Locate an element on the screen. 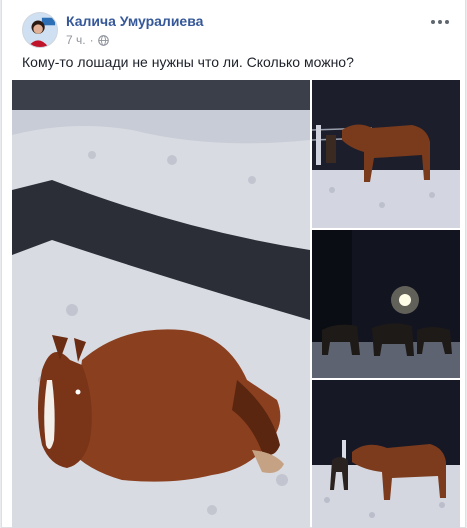 The height and width of the screenshot is (528, 467). photo-horse-fence is located at coordinates (386, 154).